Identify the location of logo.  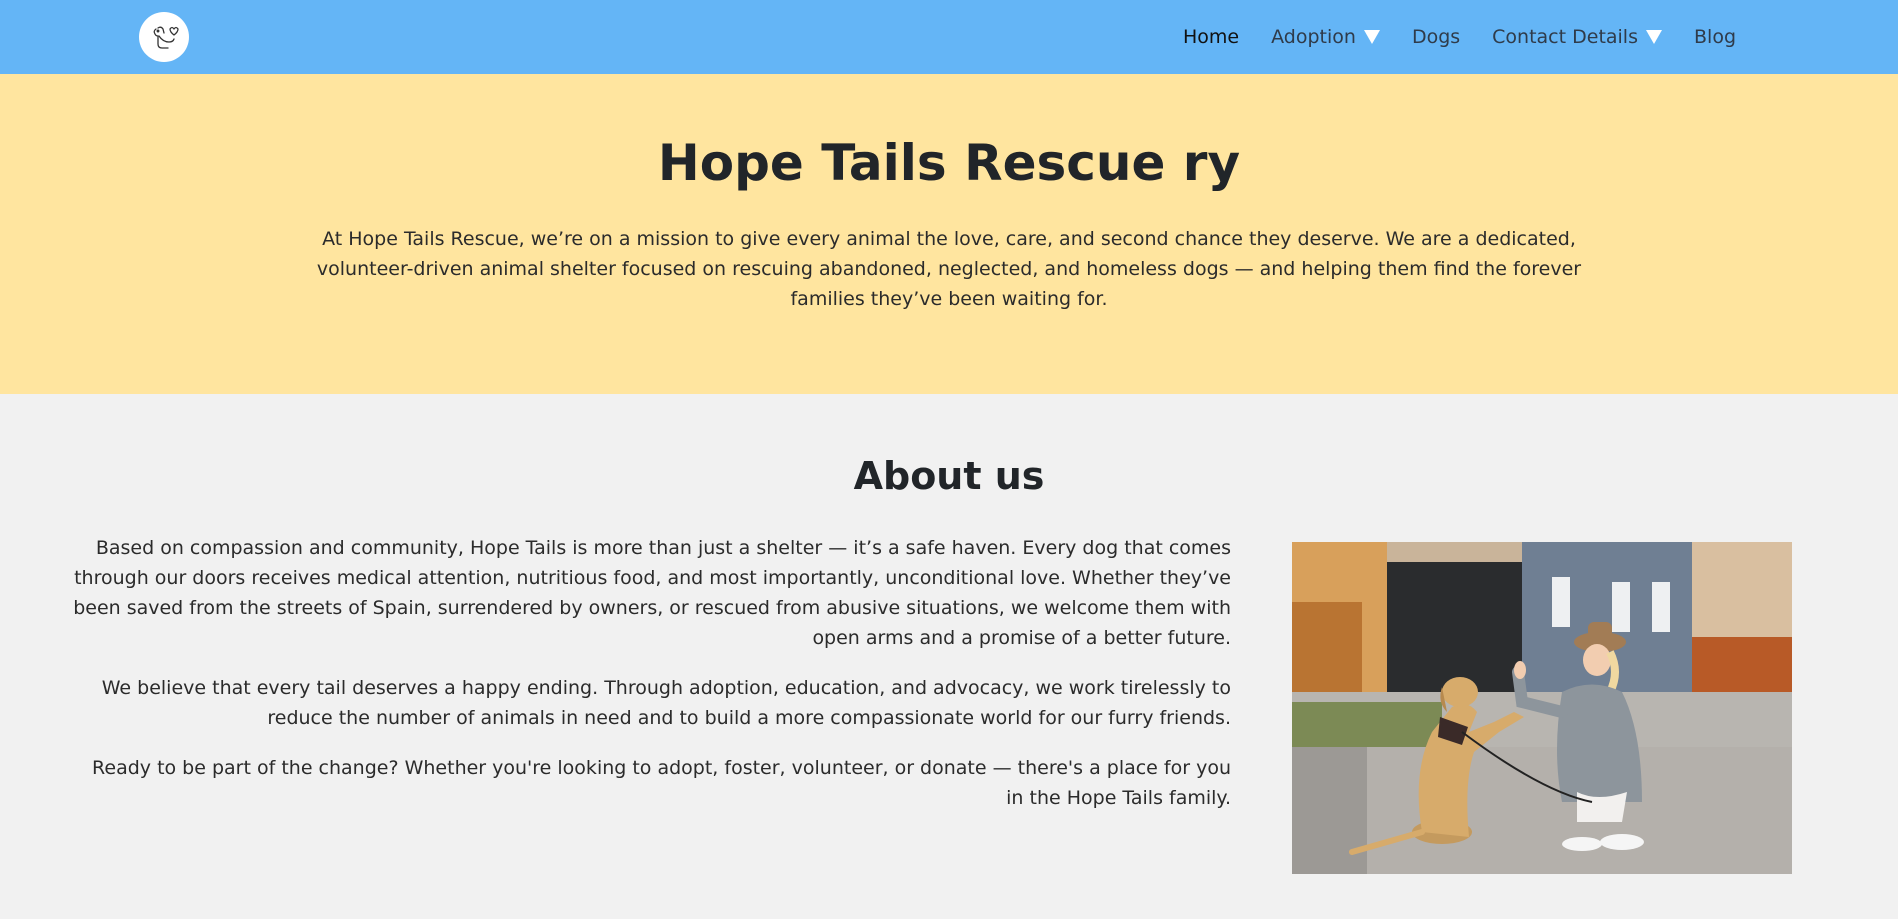
(164, 37).